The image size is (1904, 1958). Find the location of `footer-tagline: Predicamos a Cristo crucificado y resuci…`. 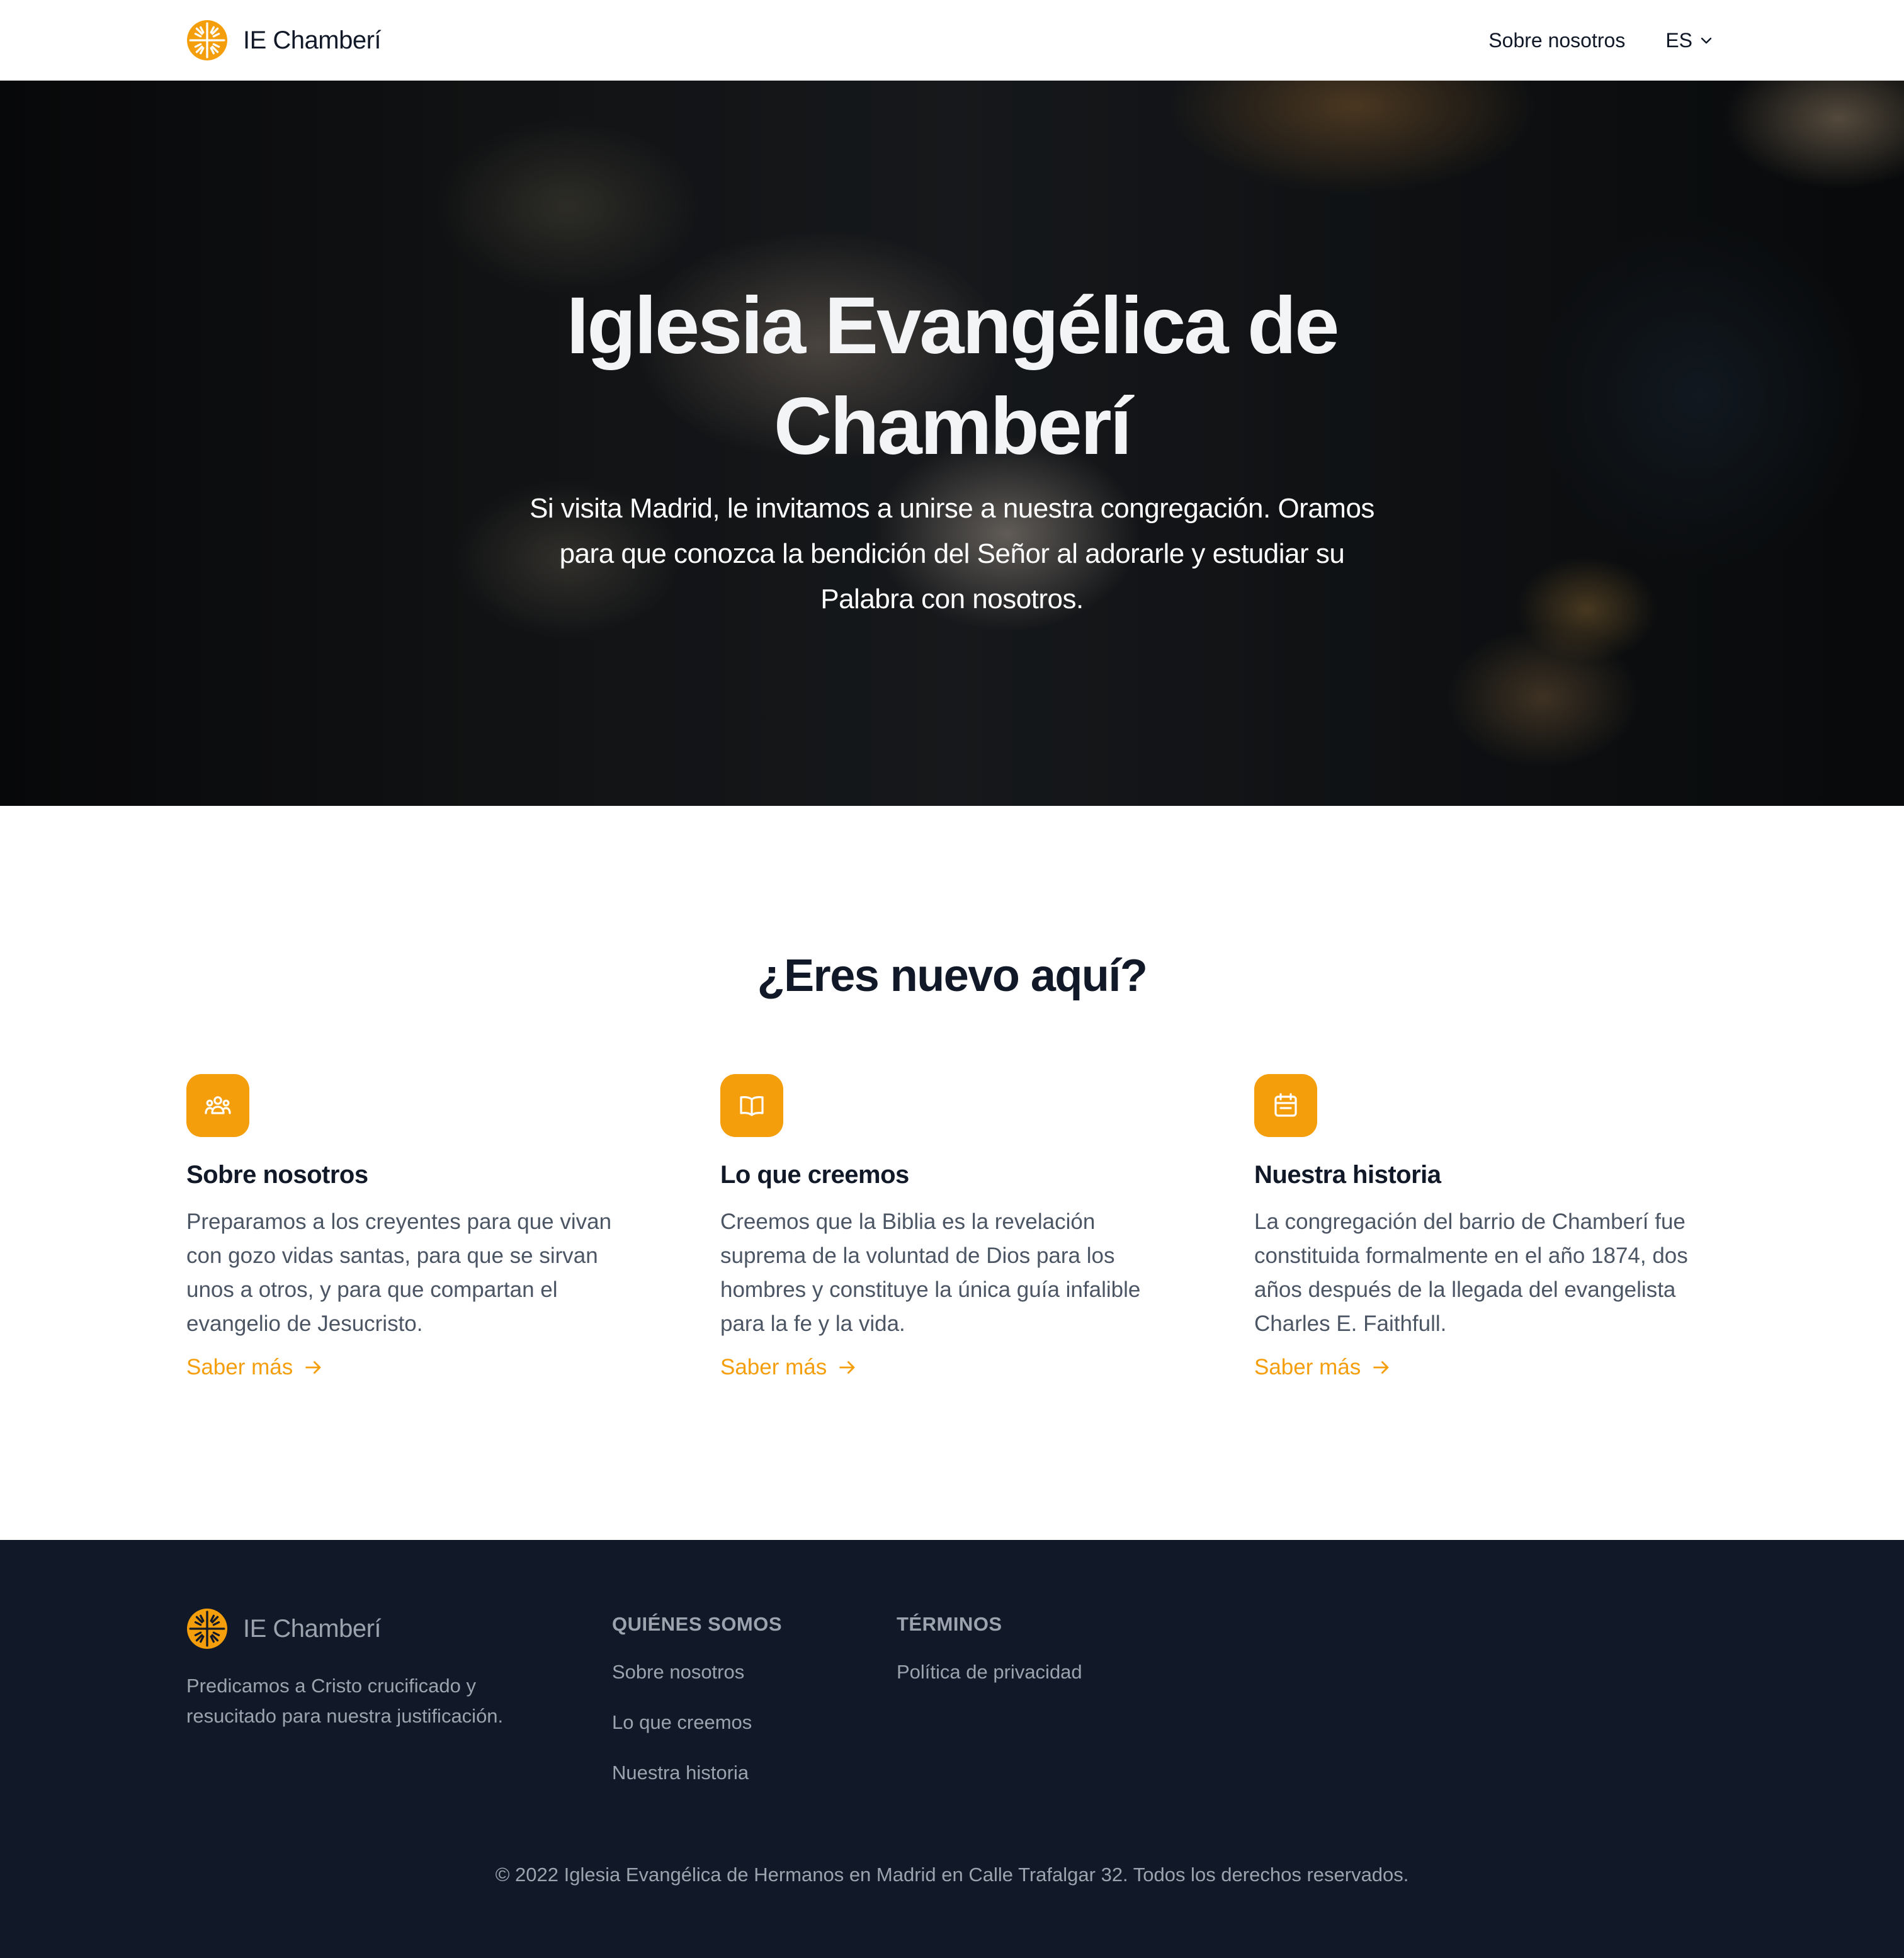

footer-tagline: Predicamos a Cristo crucificado y resuci… is located at coordinates (345, 1701).